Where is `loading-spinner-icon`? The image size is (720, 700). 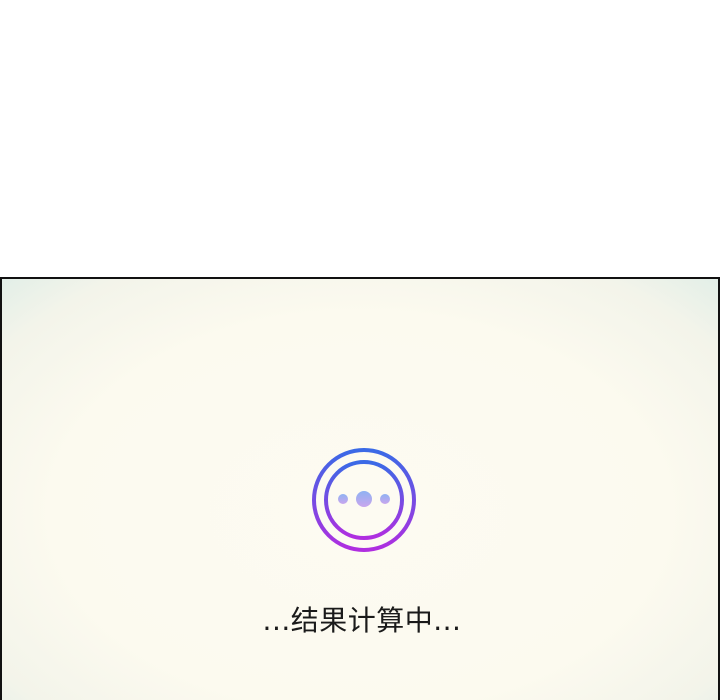 loading-spinner-icon is located at coordinates (364, 500).